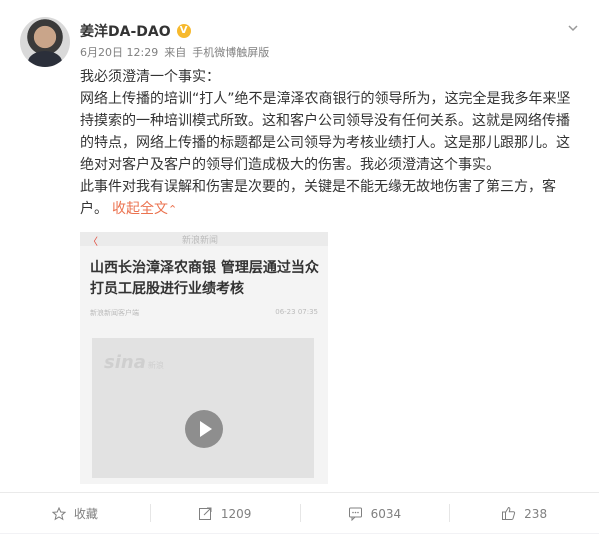 This screenshot has width=599, height=534. What do you see at coordinates (203, 408) in the screenshot?
I see `video-preview: sina 新浪` at bounding box center [203, 408].